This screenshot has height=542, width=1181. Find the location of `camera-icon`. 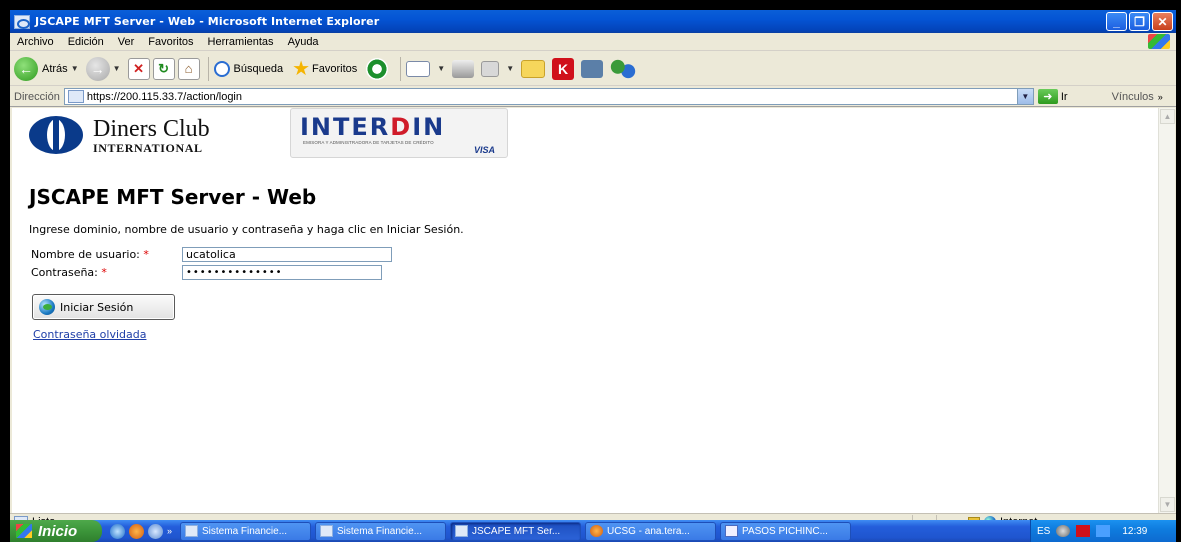

camera-icon is located at coordinates (592, 68).